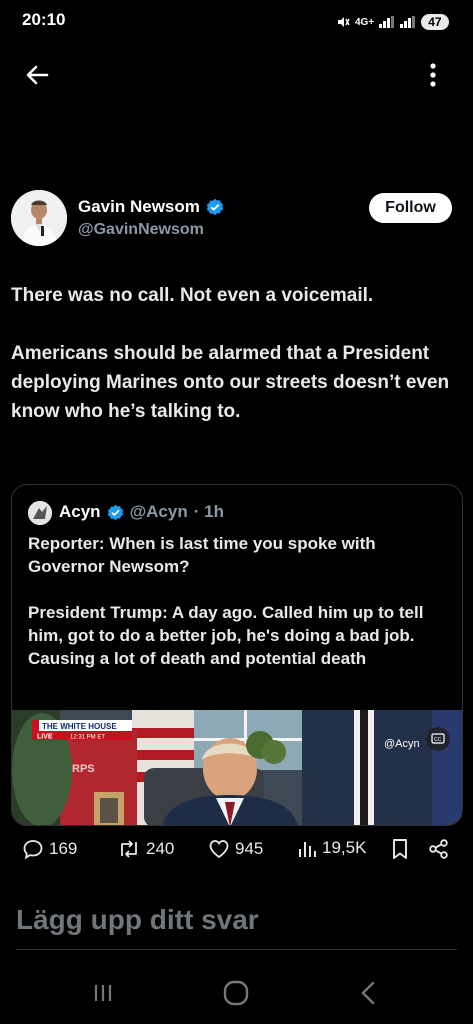  Describe the element at coordinates (249, 848) in the screenshot. I see `like-count: 945` at that location.